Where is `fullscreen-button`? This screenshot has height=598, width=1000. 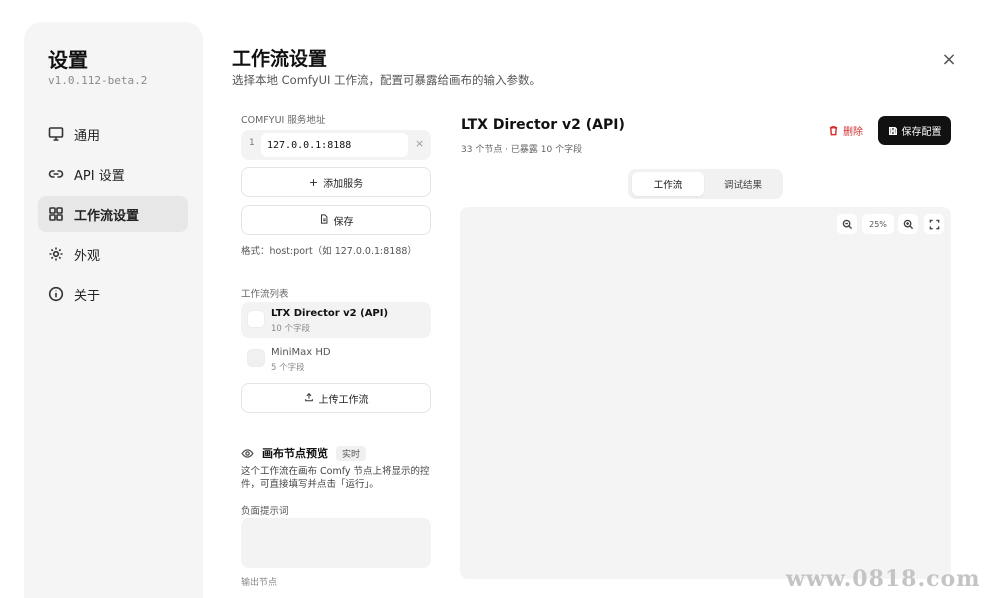 fullscreen-button is located at coordinates (934, 224).